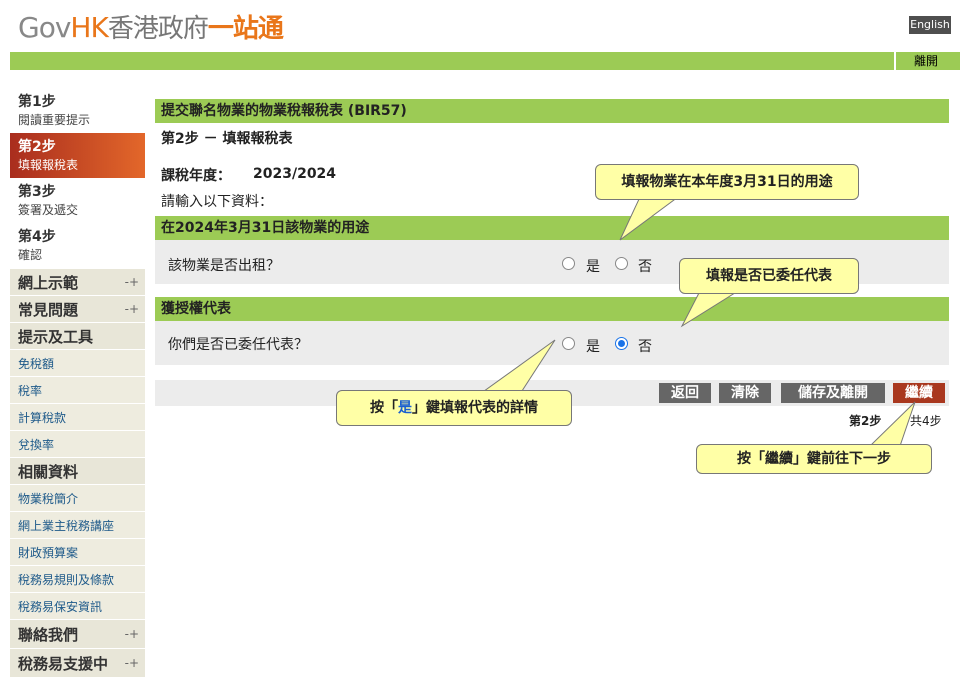  Describe the element at coordinates (621, 263) in the screenshot. I see `letting-no-radio` at that location.